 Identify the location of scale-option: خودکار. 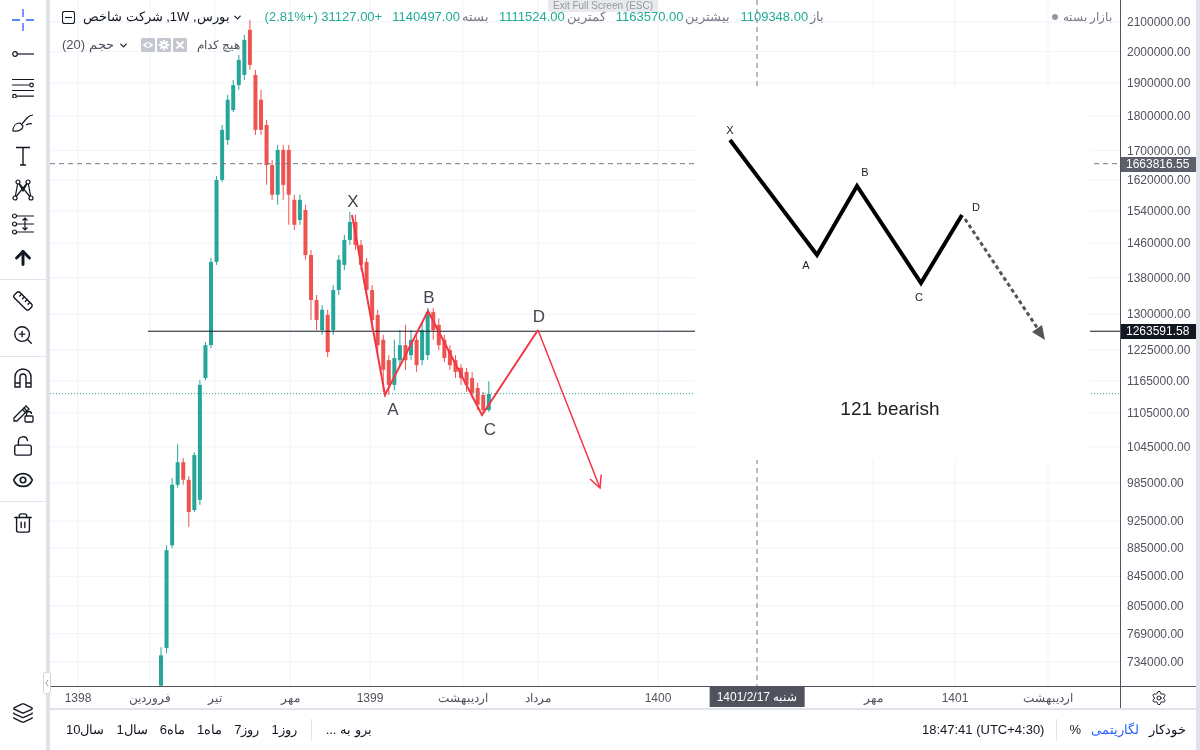
(1167, 730).